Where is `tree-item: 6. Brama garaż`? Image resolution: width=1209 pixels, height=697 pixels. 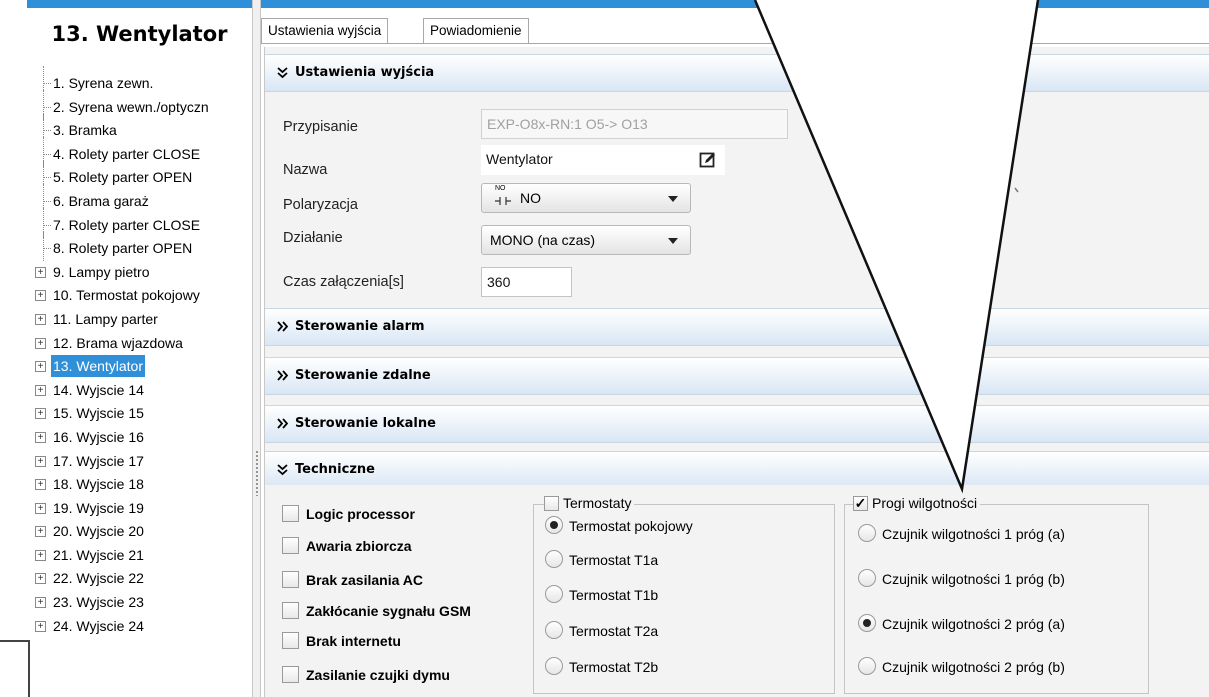
tree-item: 6. Brama garaż is located at coordinates (142, 199).